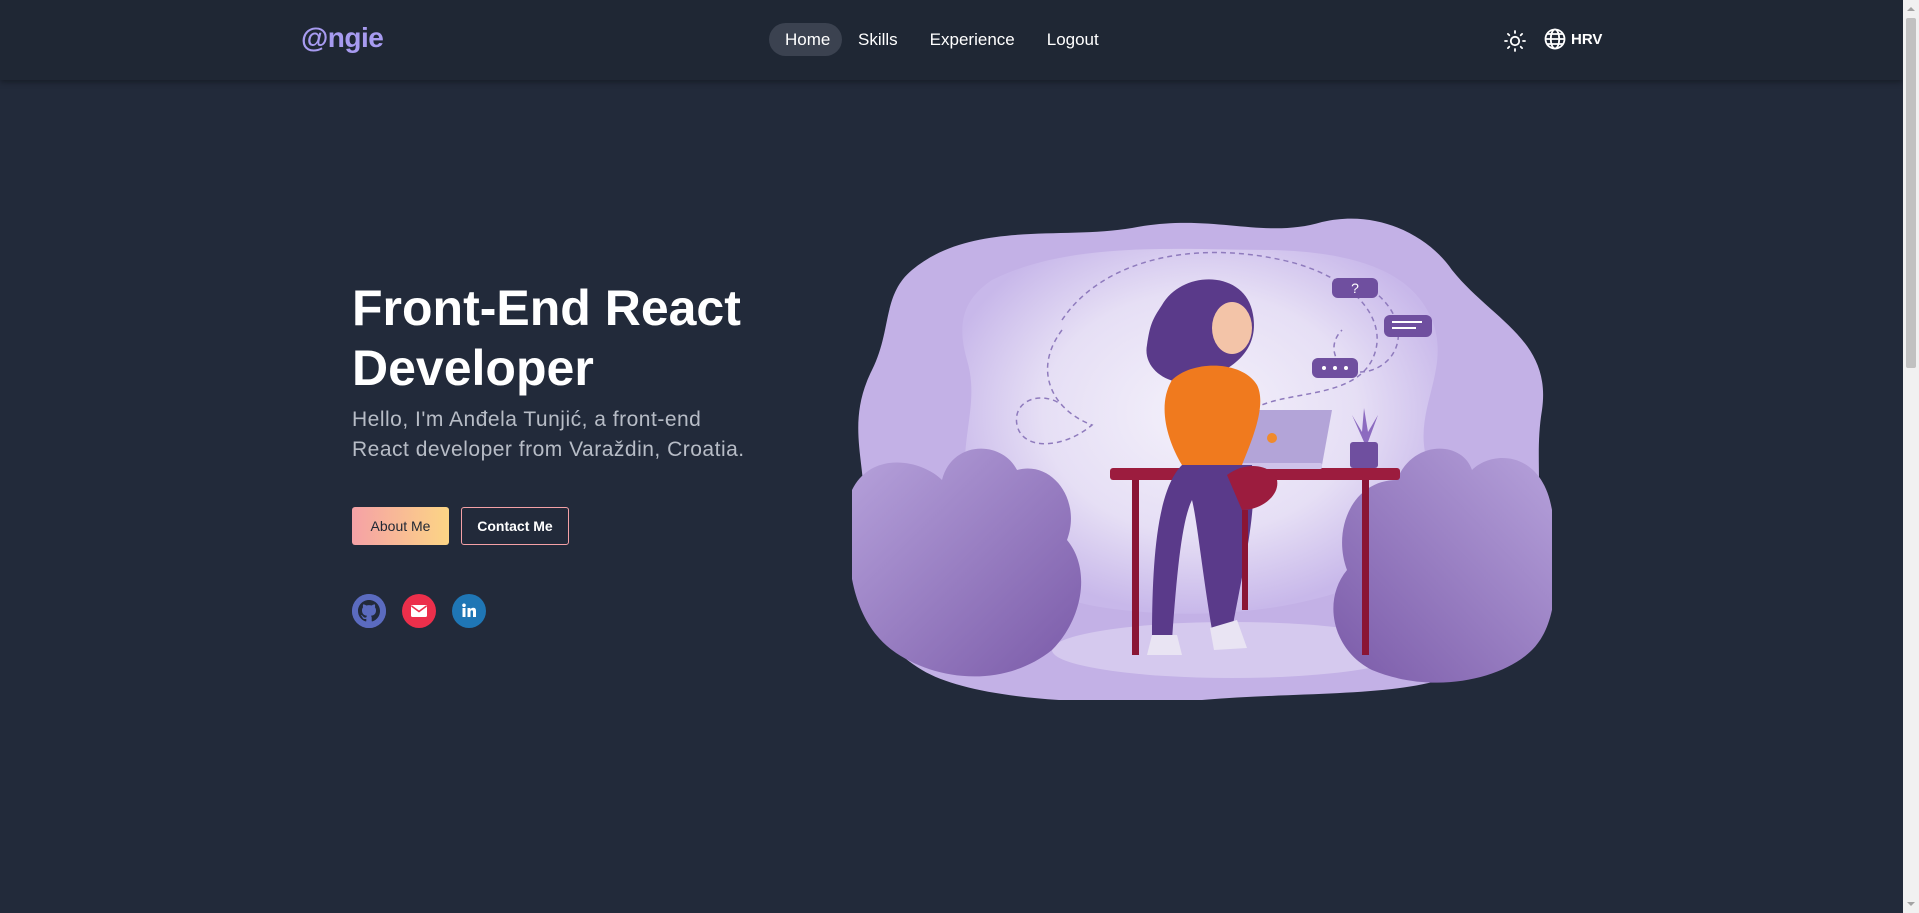 This screenshot has width=1919, height=913. I want to click on github-icon, so click(369, 611).